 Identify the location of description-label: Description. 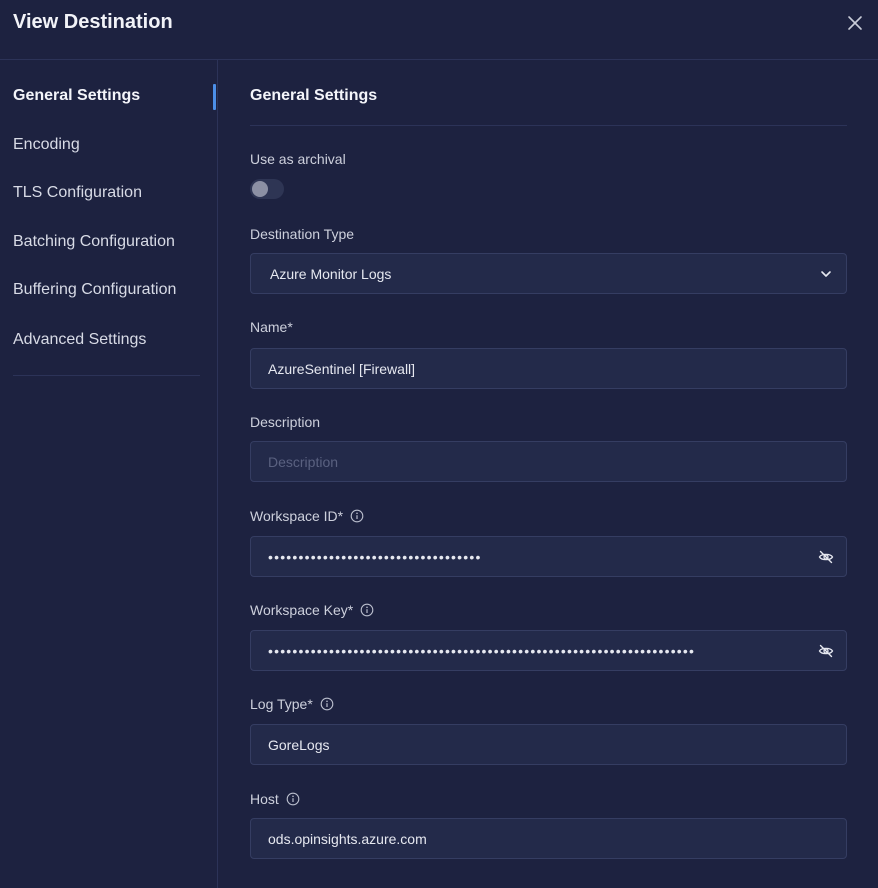
(285, 422).